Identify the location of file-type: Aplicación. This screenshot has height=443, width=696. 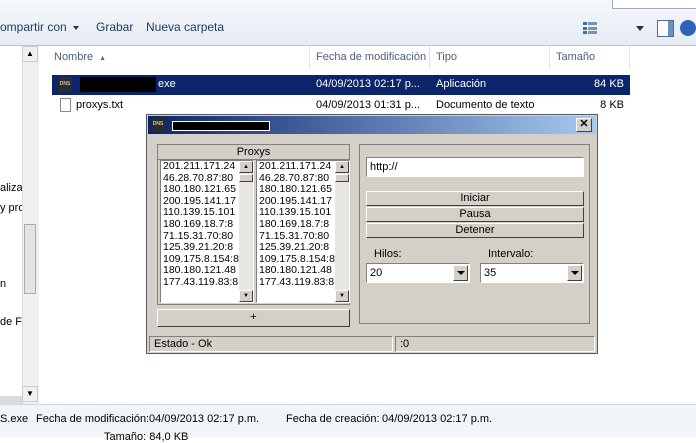
(461, 84).